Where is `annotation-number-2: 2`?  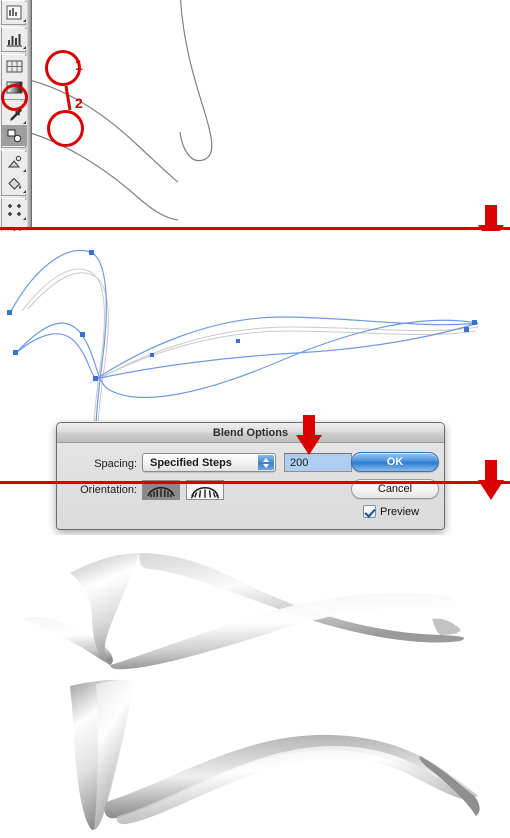 annotation-number-2: 2 is located at coordinates (79, 103).